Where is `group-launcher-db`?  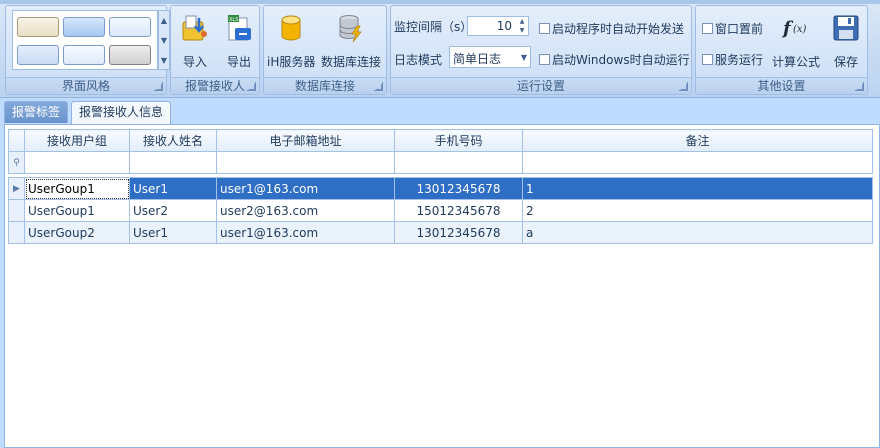
group-launcher-db is located at coordinates (378, 86).